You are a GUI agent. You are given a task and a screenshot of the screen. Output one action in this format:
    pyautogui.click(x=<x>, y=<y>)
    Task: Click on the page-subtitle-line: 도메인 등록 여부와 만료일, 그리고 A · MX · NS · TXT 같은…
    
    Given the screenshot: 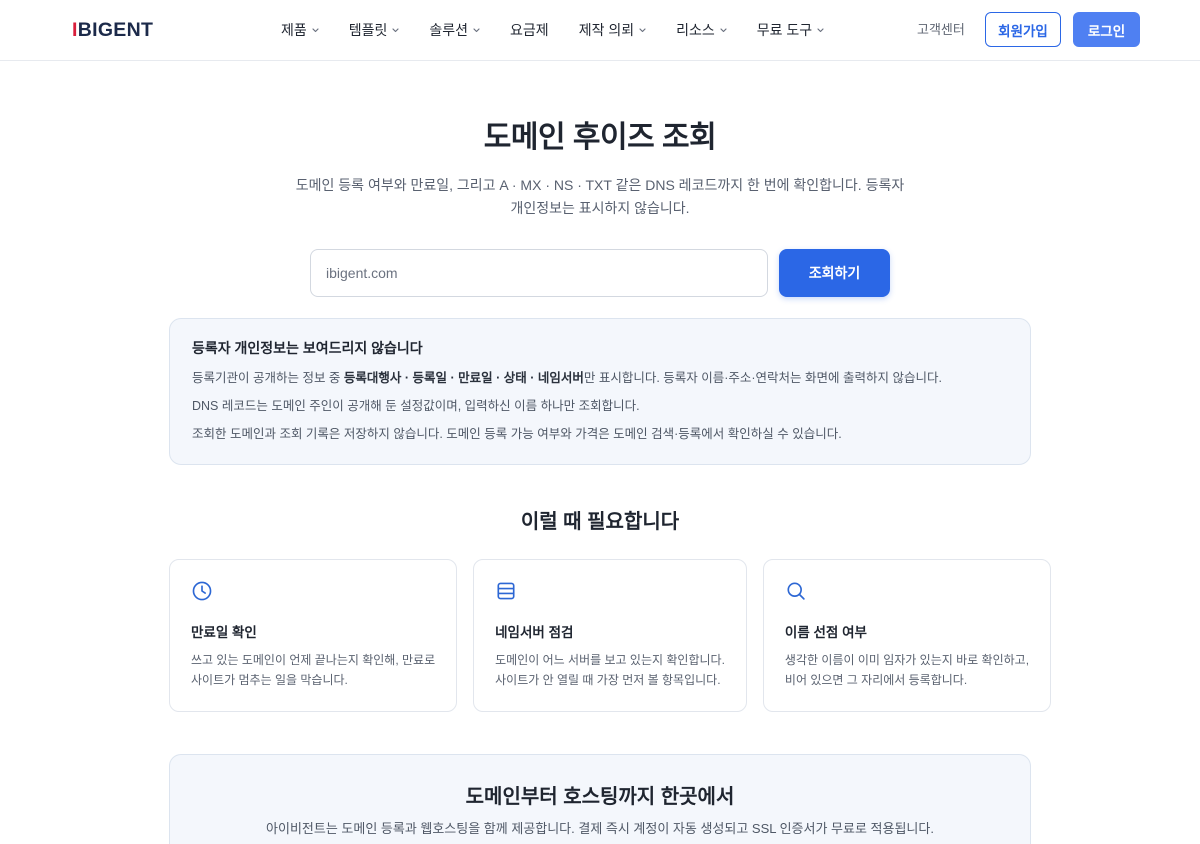 What is the action you would take?
    pyautogui.click(x=600, y=185)
    